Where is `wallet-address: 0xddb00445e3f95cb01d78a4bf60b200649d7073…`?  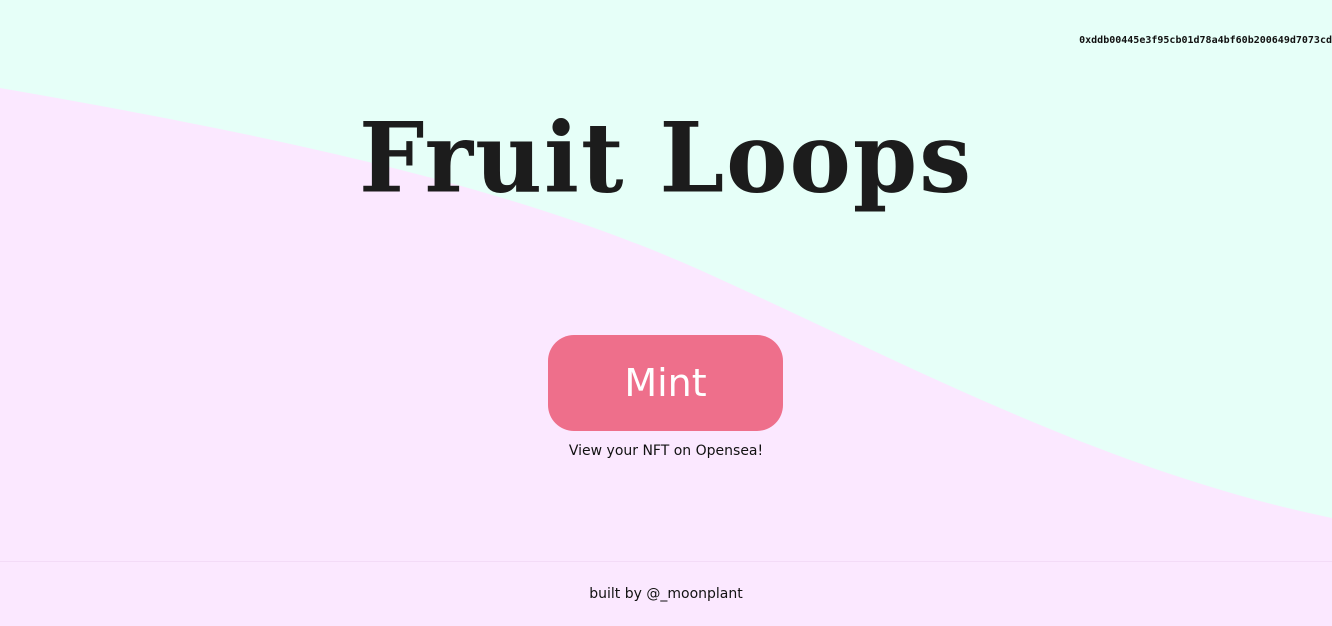 wallet-address: 0xddb00445e3f95cb01d78a4bf60b200649d7073… is located at coordinates (1205, 40).